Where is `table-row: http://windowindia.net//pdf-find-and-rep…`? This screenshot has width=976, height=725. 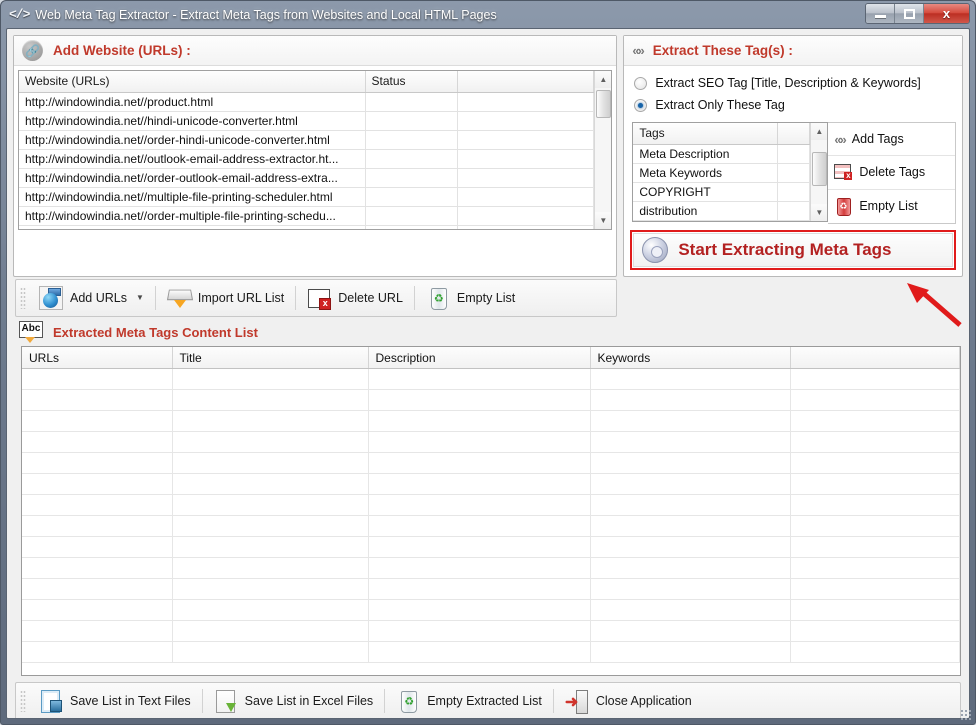 table-row: http://windowindia.net//pdf-find-and-rep… is located at coordinates (307, 227).